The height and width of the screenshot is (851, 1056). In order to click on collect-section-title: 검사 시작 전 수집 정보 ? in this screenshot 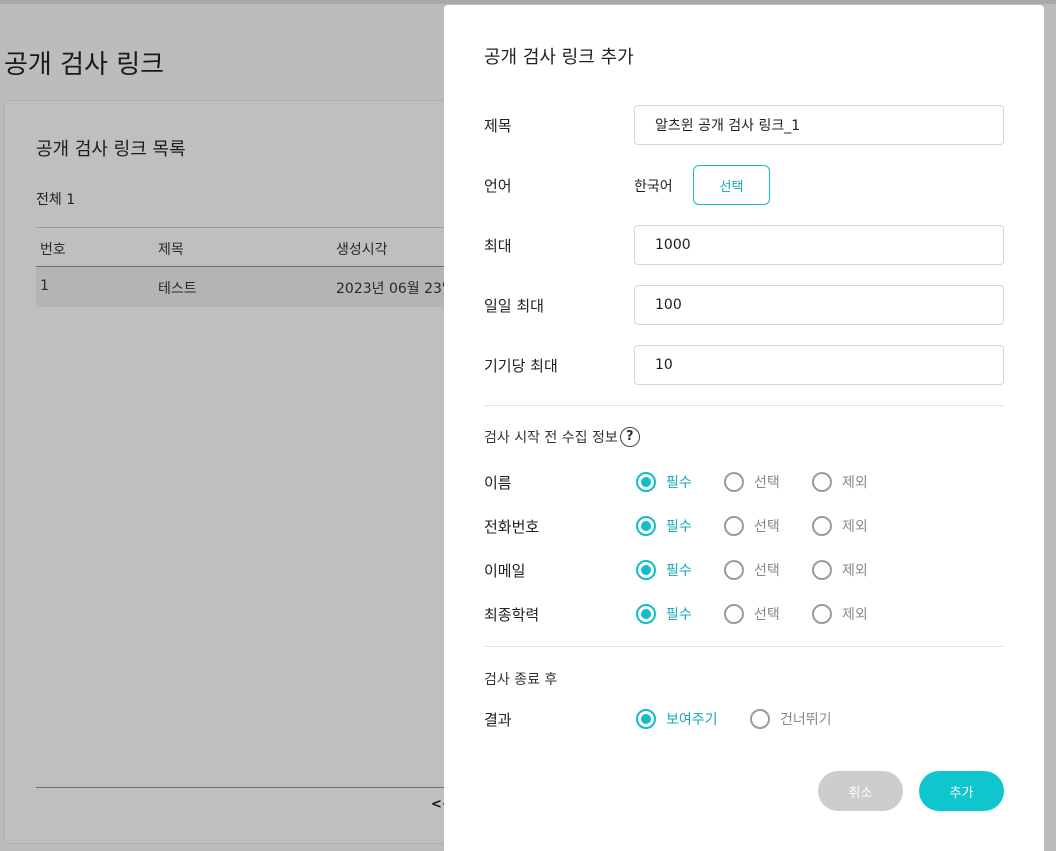, I will do `click(562, 437)`.